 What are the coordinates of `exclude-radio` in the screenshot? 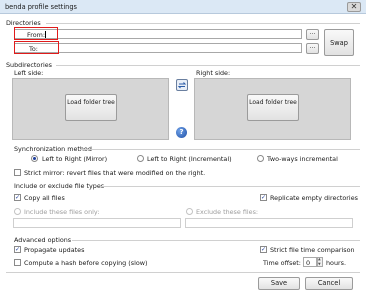 It's located at (189, 211).